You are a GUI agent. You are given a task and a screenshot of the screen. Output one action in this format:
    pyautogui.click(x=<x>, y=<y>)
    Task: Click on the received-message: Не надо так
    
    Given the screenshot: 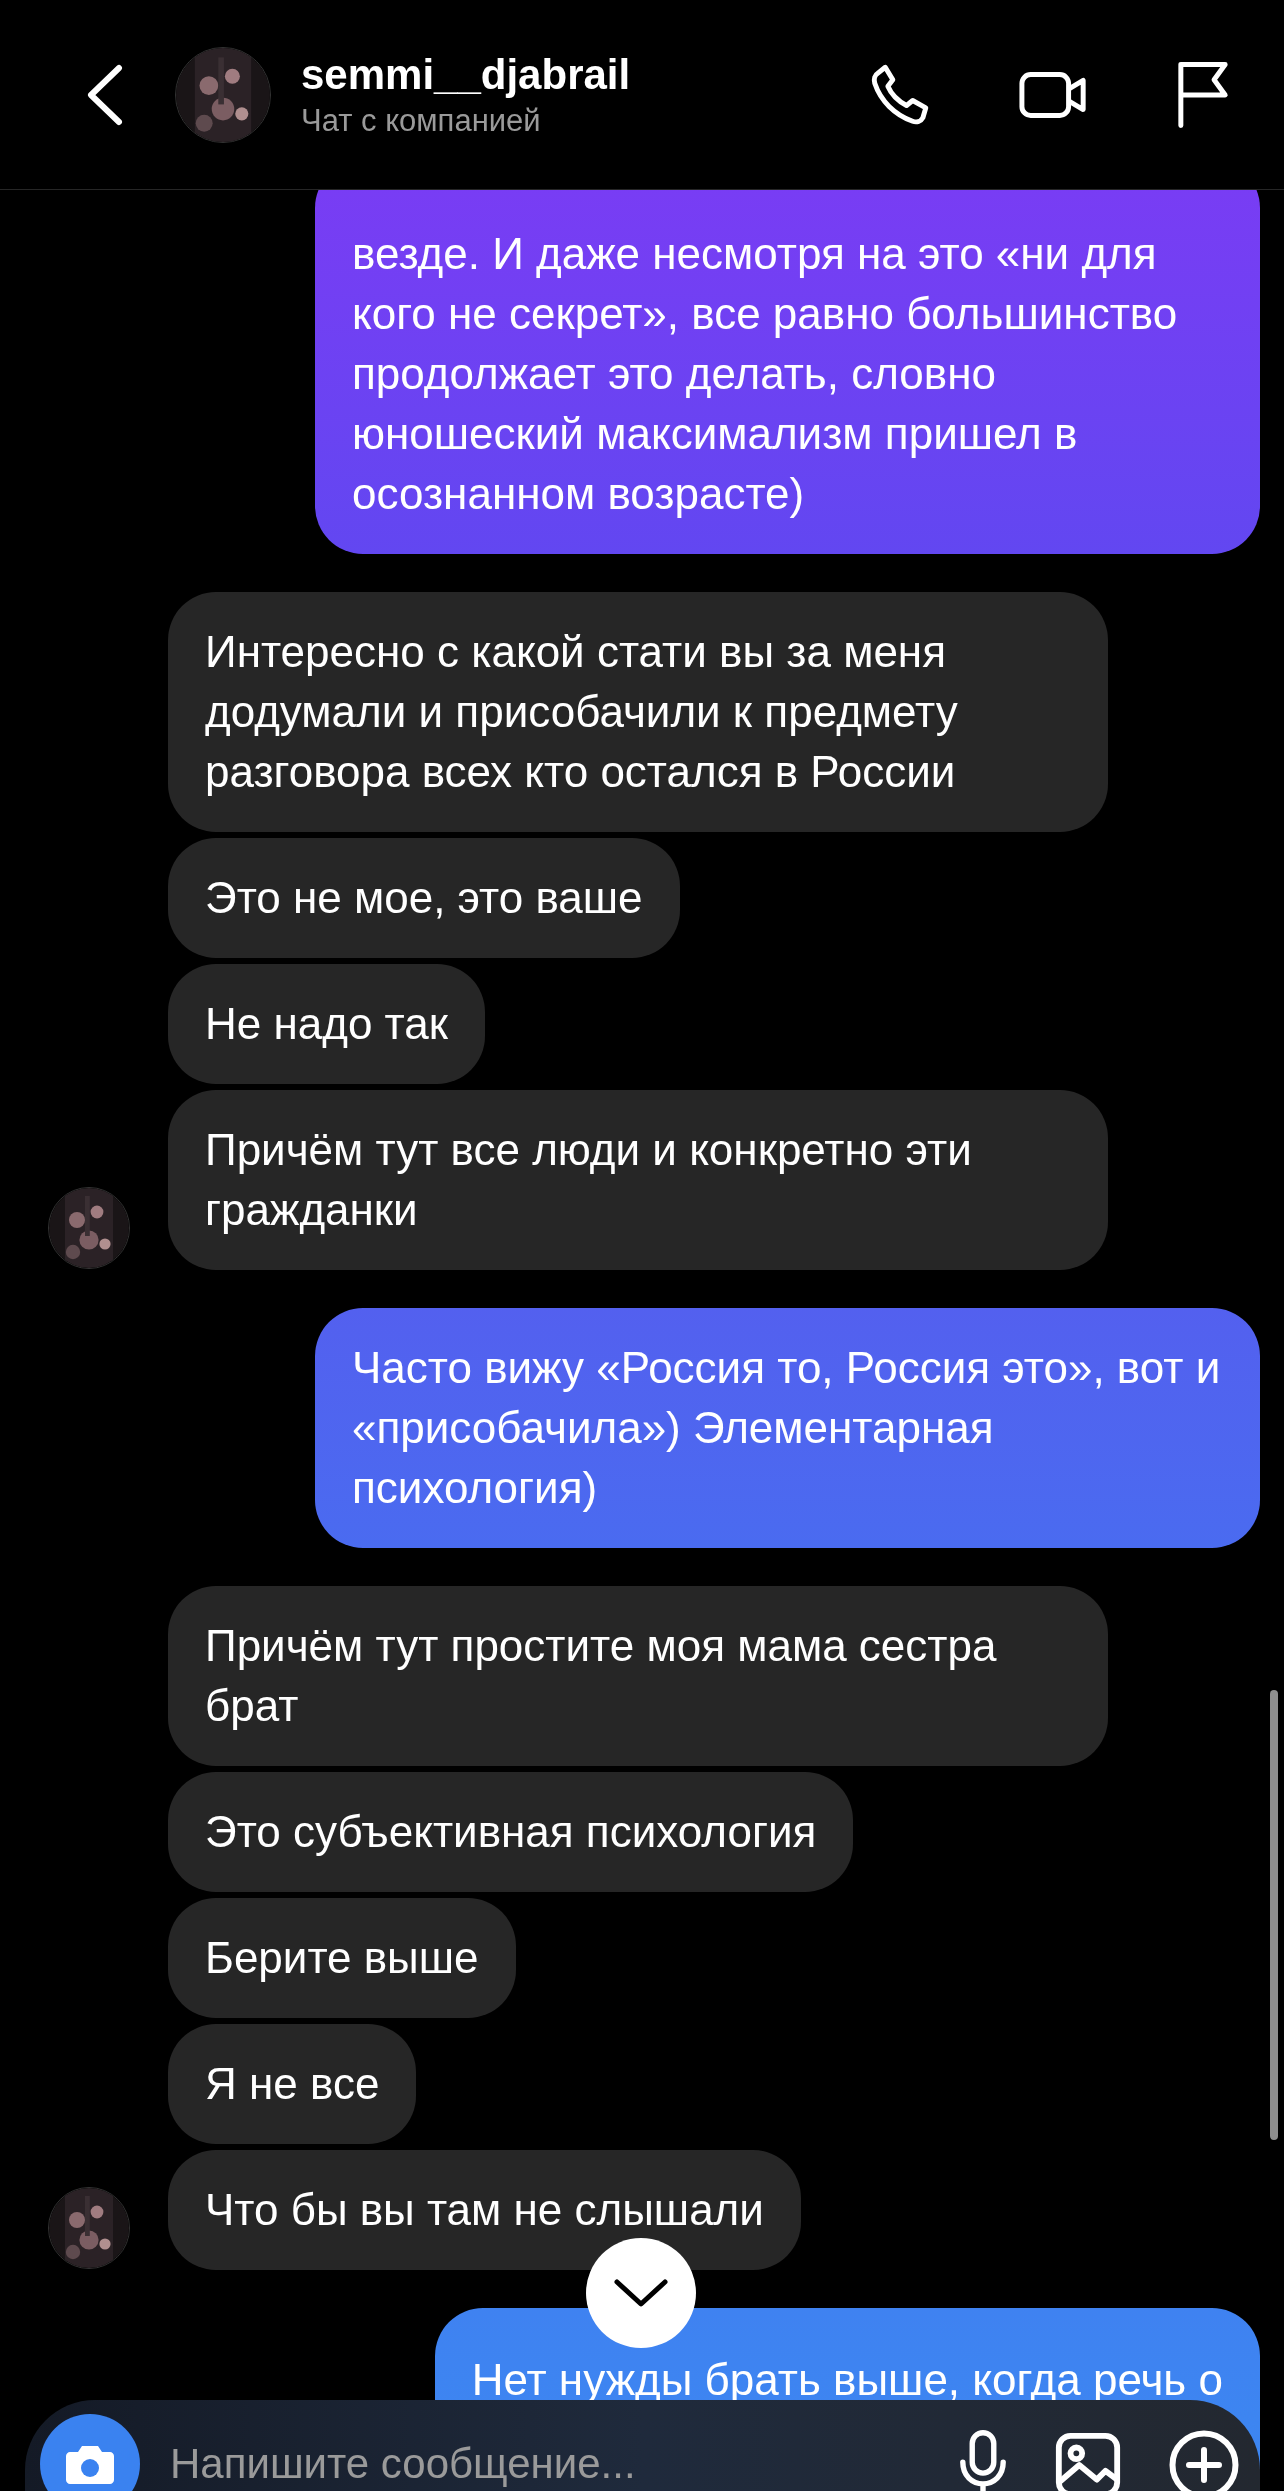 What is the action you would take?
    pyautogui.click(x=326, y=1024)
    